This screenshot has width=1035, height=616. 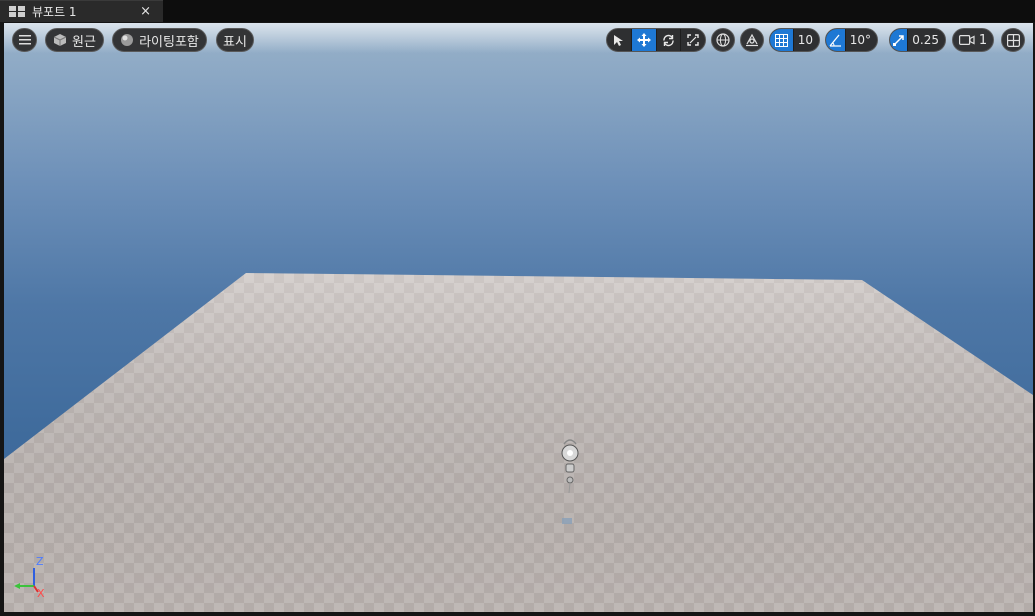 I want to click on viewport-layout-button, so click(x=1013, y=40).